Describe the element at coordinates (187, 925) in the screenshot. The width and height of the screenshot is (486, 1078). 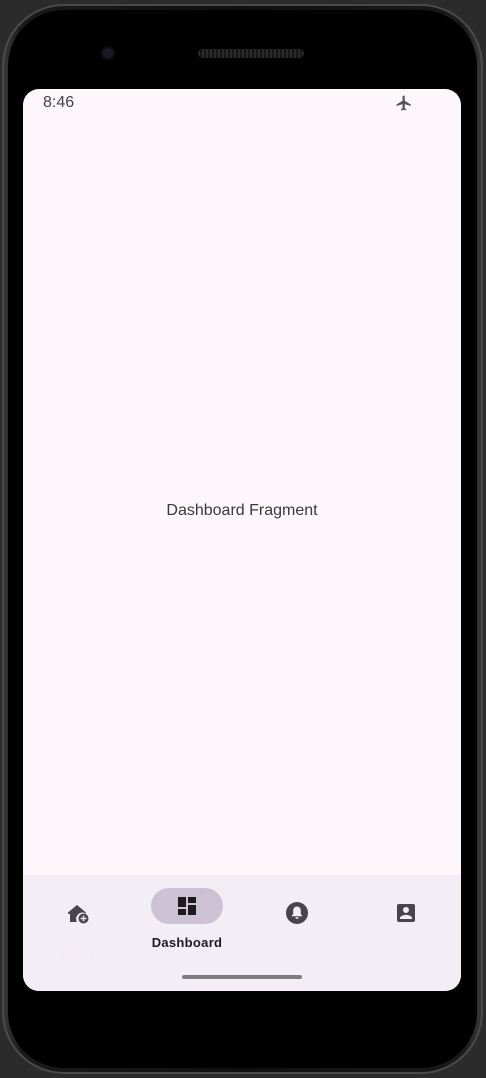
I see `nav-item-dashboard: Dashboard` at that location.